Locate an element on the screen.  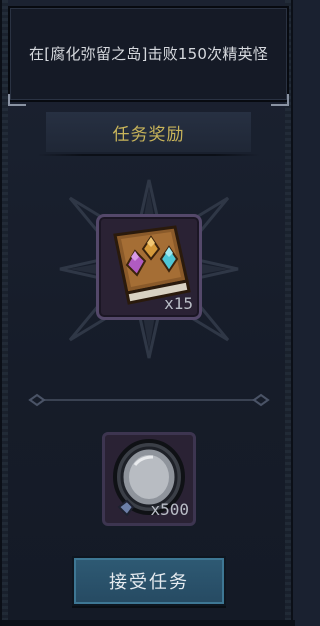
reward-item-book: x15 is located at coordinates (149, 267).